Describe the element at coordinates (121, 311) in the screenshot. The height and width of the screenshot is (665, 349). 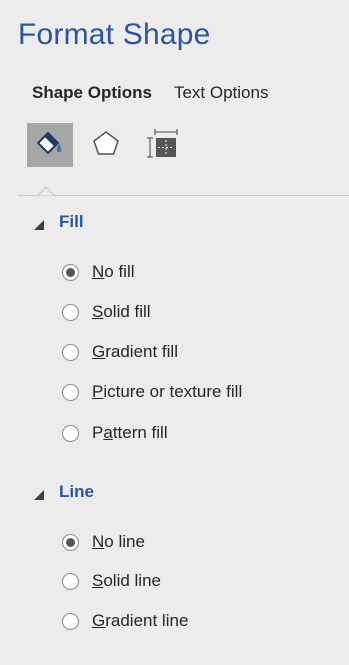
I see `radio-label: Solid fill` at that location.